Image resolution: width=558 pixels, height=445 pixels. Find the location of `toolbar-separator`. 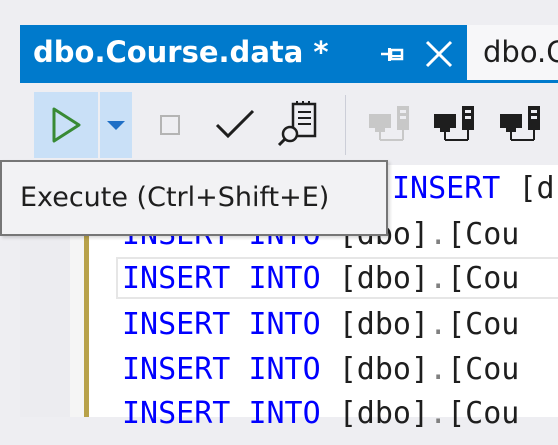

toolbar-separator is located at coordinates (345, 125).